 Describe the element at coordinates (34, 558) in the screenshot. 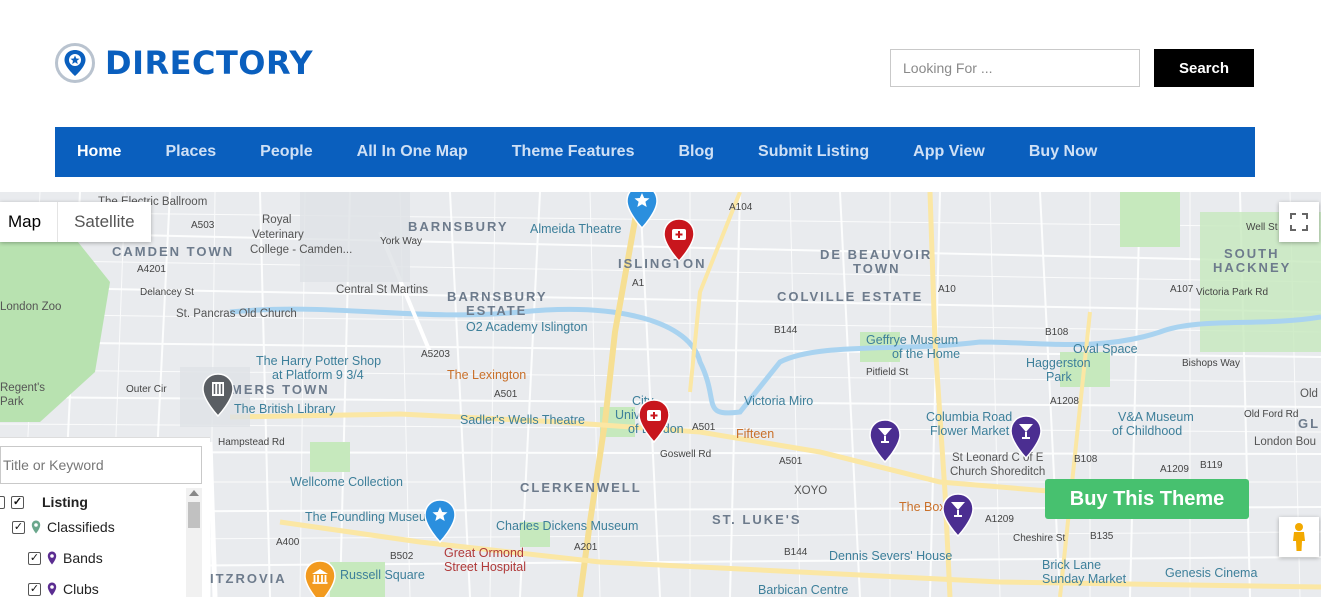

I see `bands-checkbox: ✓` at that location.